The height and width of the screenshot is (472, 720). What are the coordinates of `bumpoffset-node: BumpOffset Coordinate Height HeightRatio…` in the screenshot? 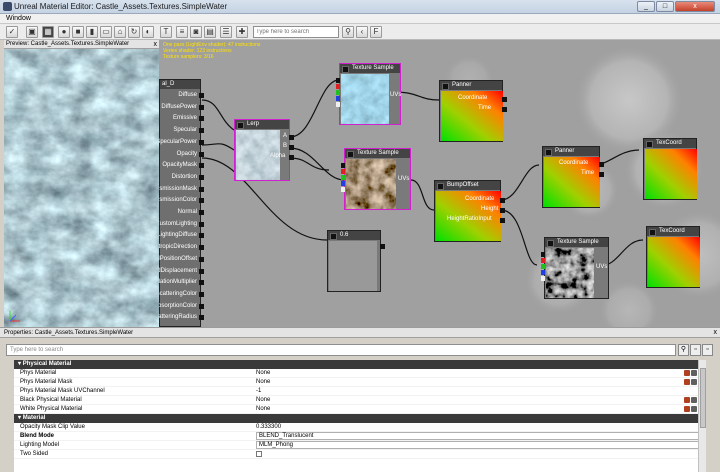 It's located at (469, 211).